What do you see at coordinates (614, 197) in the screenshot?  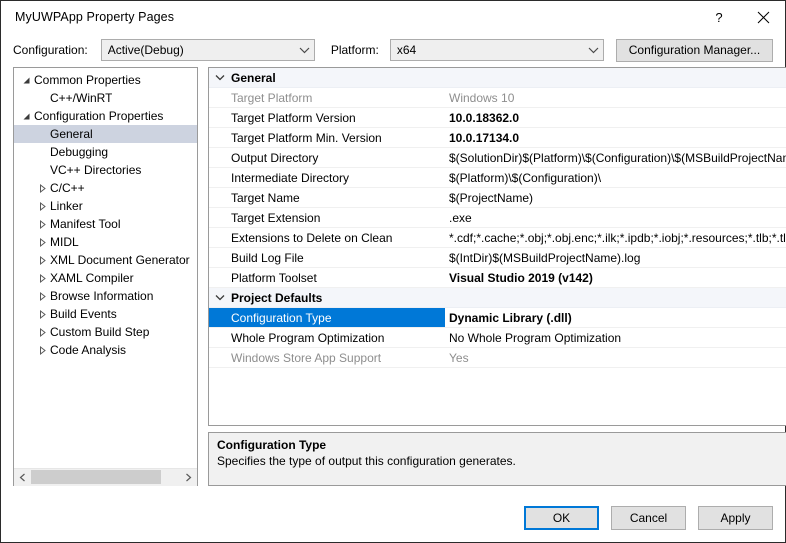 I see `property-value-cell: $(ProjectName)` at bounding box center [614, 197].